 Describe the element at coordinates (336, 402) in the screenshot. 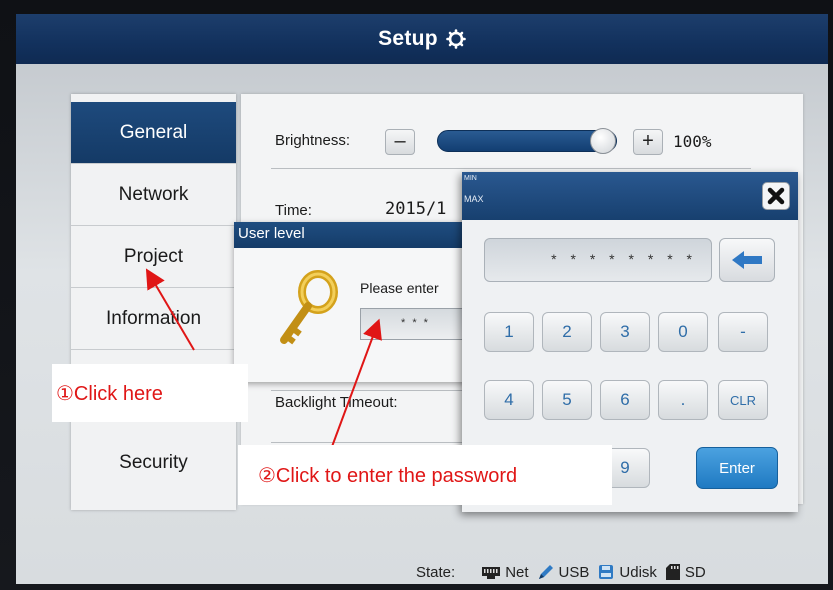

I see `backlight-timeout-label: Backlight Timeout:` at that location.